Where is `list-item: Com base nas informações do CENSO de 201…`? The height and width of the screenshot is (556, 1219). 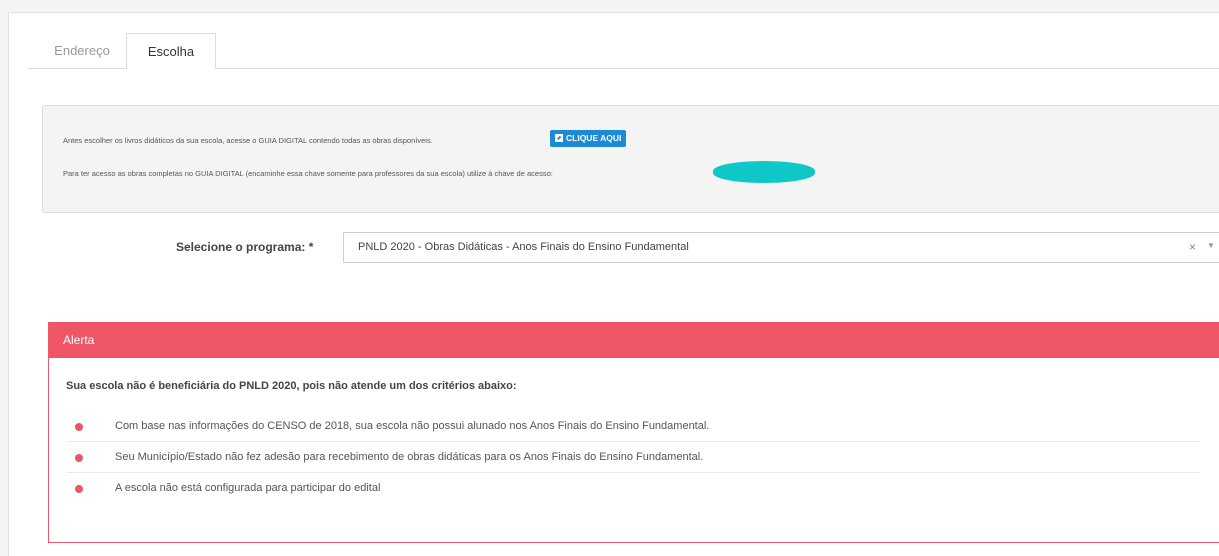 list-item: Com base nas informações do CENSO de 201… is located at coordinates (633, 426).